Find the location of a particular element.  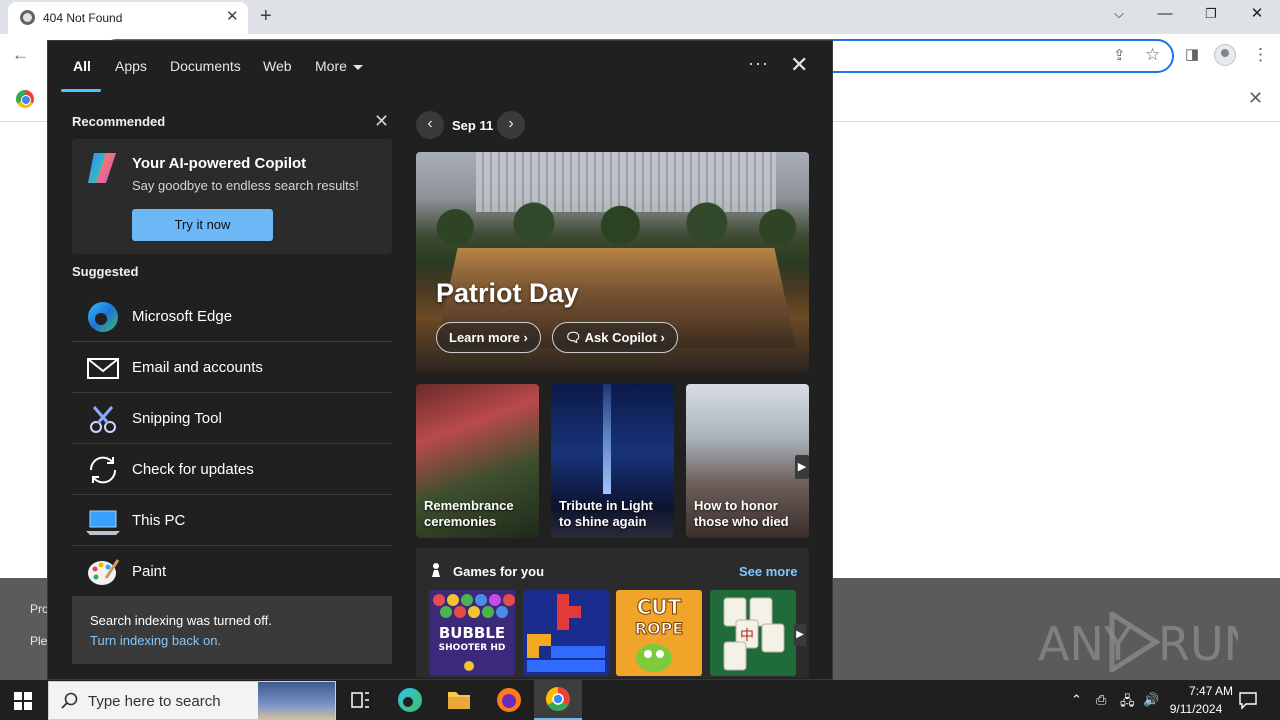

tab-documents: Documents is located at coordinates (205, 66).